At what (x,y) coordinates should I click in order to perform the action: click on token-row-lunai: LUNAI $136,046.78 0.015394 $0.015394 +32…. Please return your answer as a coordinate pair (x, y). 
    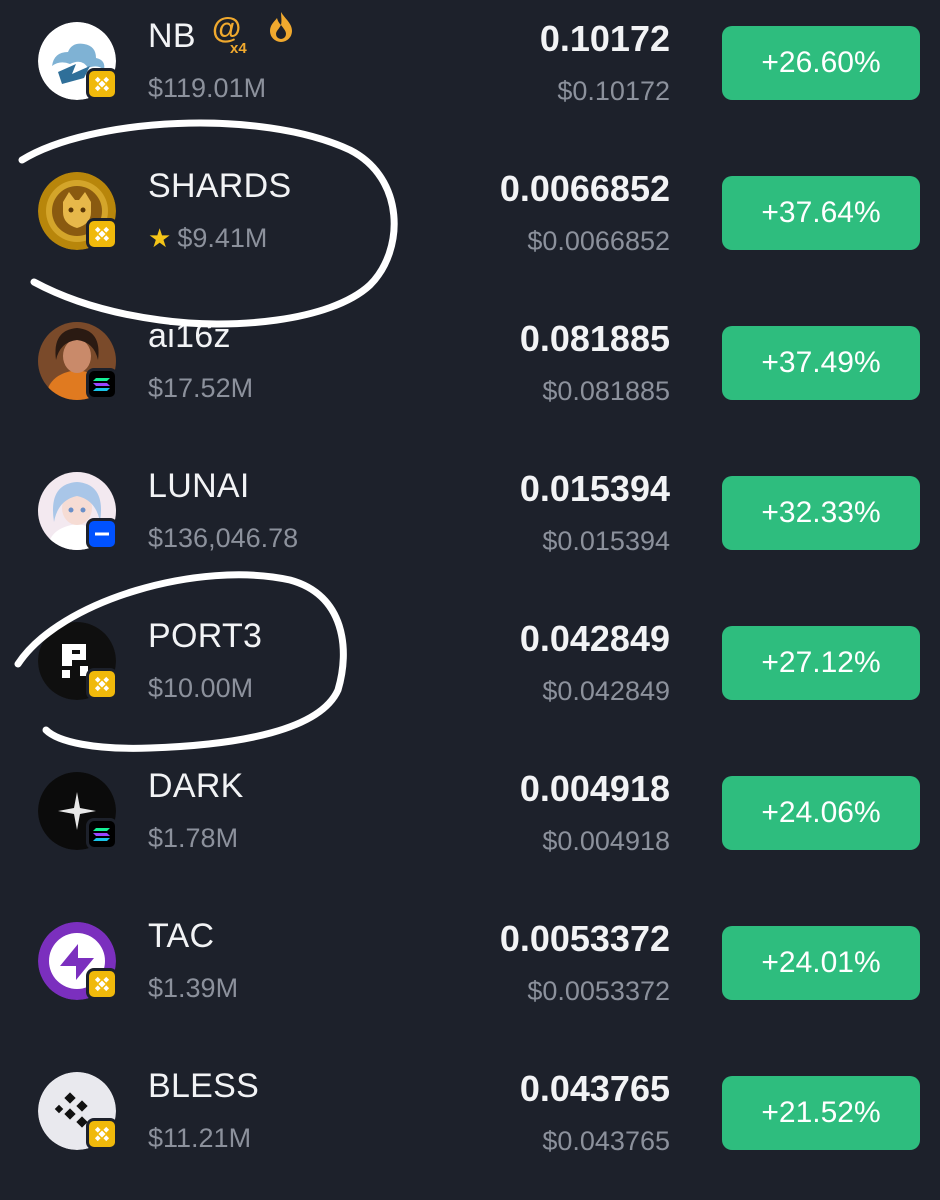
    Looking at the image, I should click on (470, 513).